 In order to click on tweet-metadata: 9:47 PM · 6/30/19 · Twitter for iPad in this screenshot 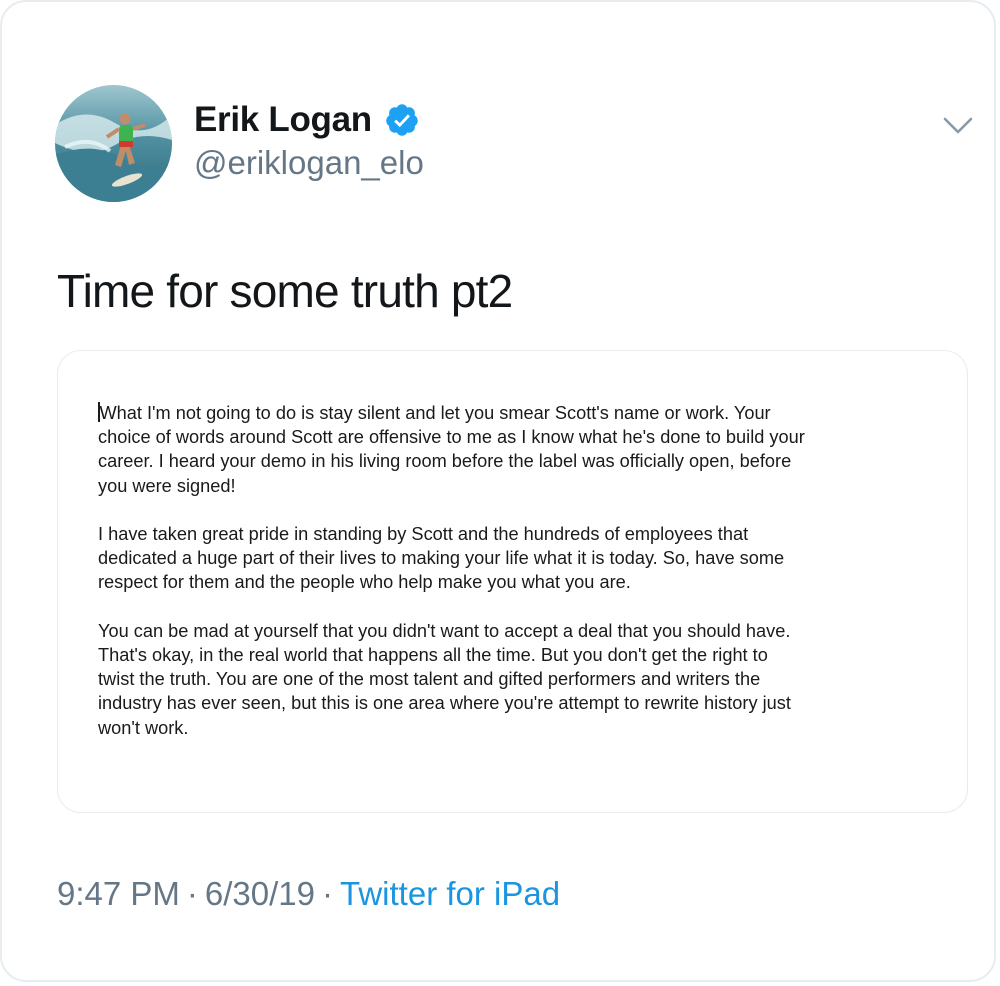, I will do `click(308, 894)`.